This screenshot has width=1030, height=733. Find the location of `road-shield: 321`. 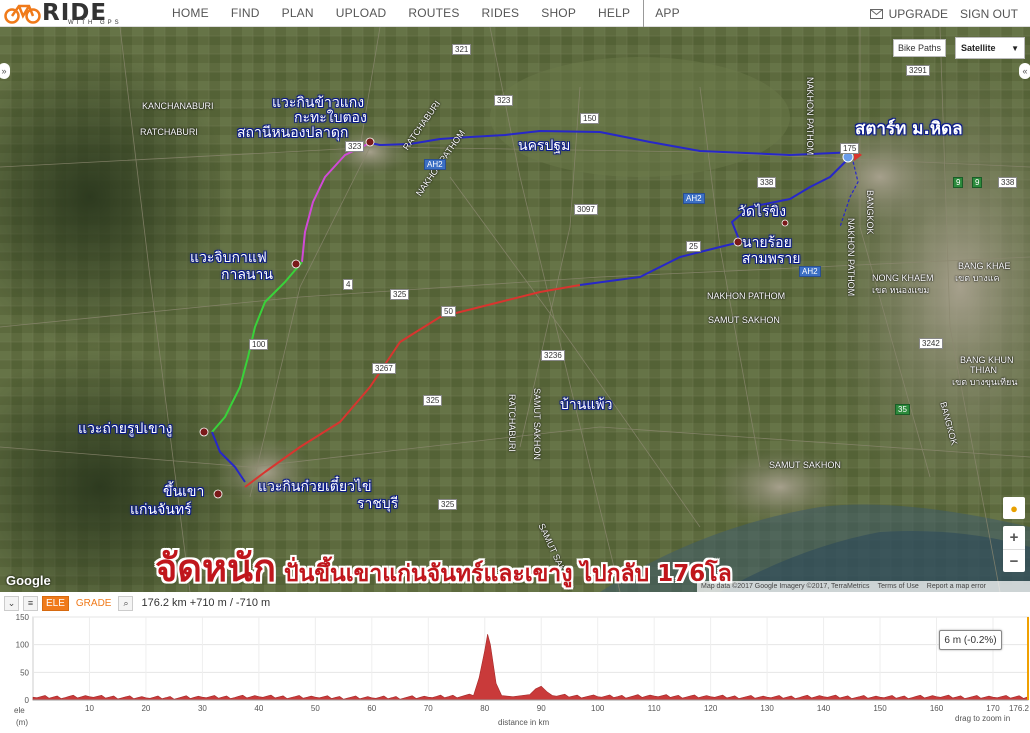

road-shield: 321 is located at coordinates (462, 49).